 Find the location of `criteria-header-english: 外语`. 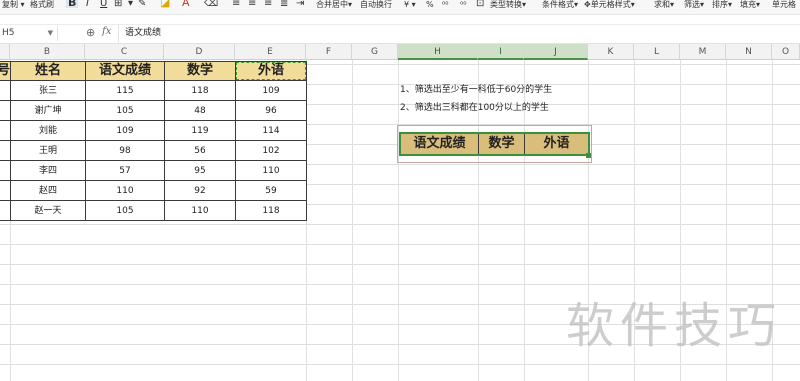

criteria-header-english: 外语 is located at coordinates (556, 144).